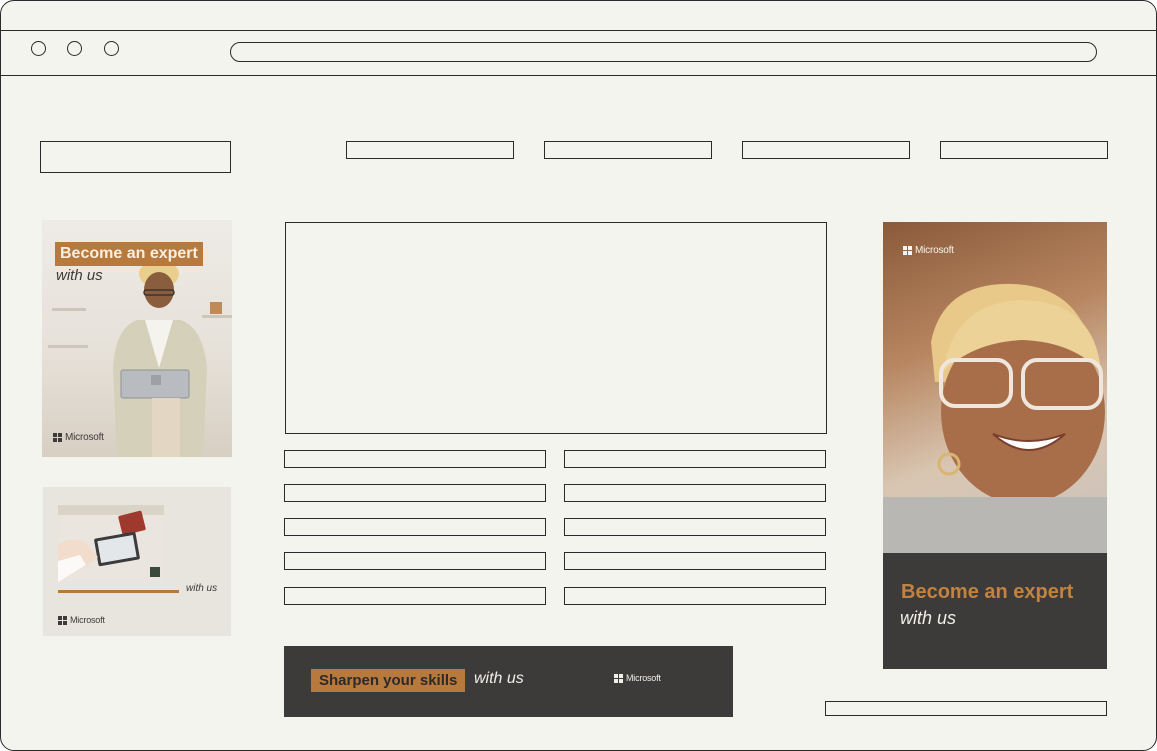  I want to click on window-maximize-button, so click(111, 48).